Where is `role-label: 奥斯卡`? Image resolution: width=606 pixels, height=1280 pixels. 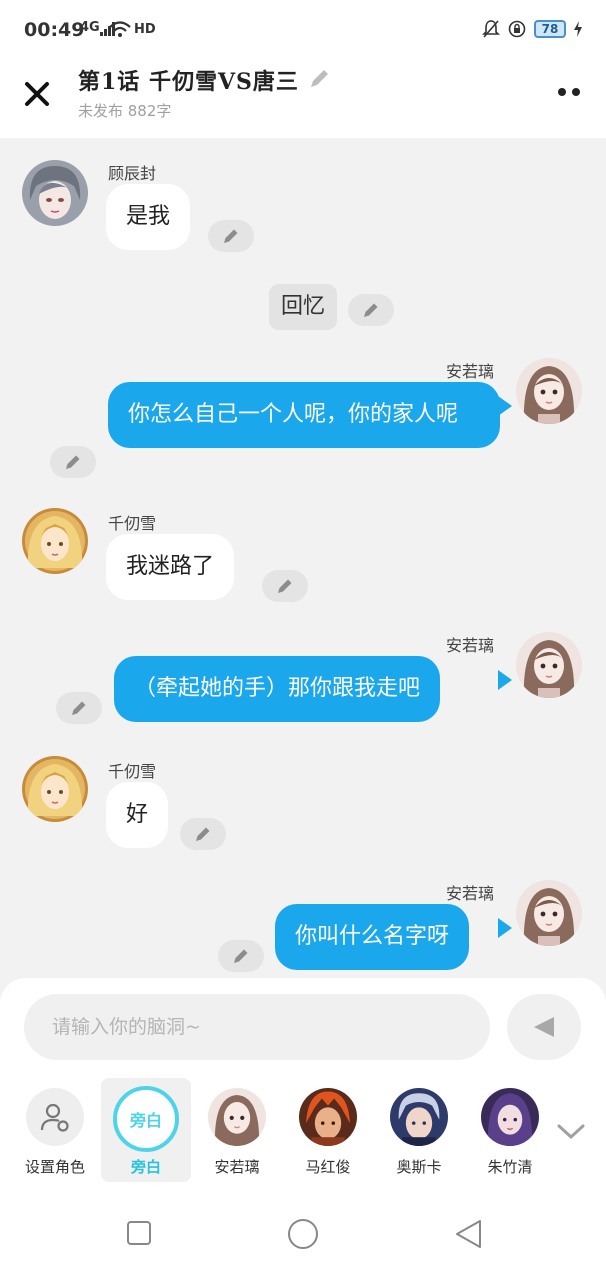
role-label: 奥斯卡 is located at coordinates (419, 1167).